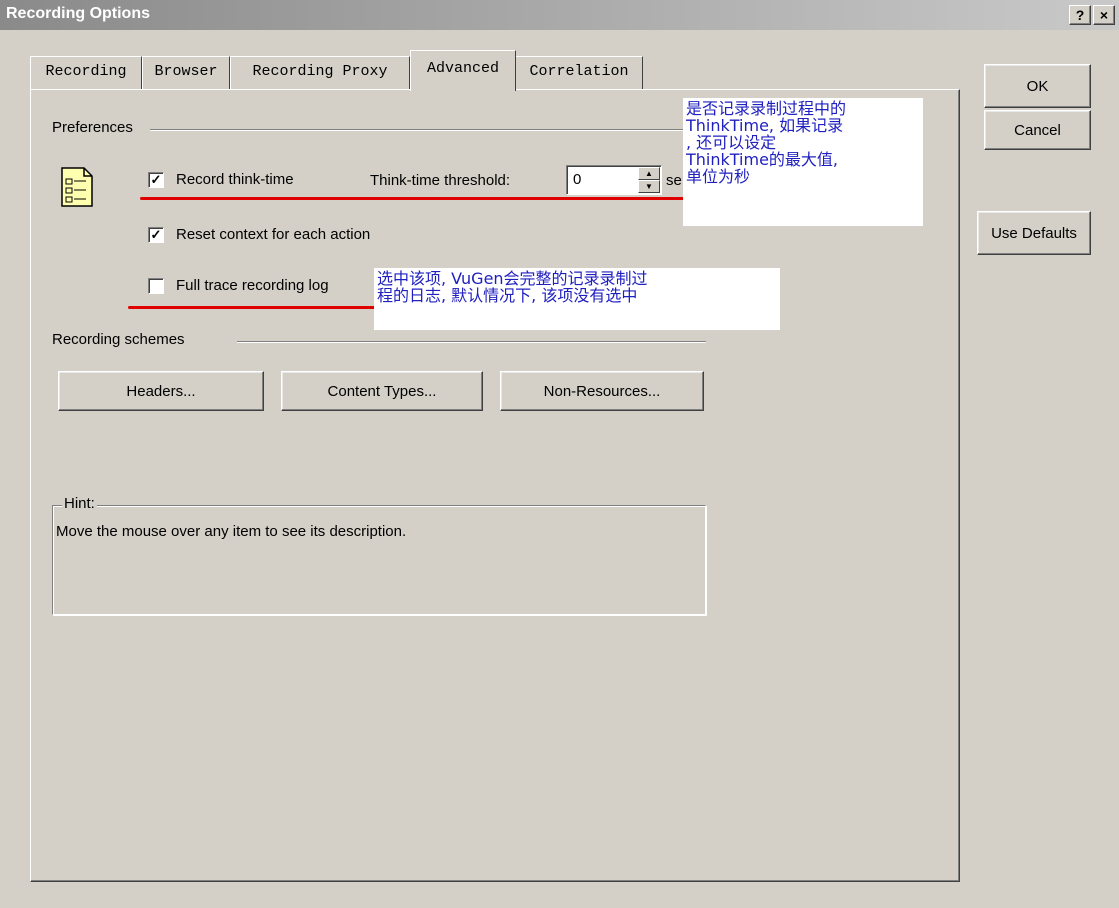  I want to click on spin-down-icon: ▼, so click(649, 186).